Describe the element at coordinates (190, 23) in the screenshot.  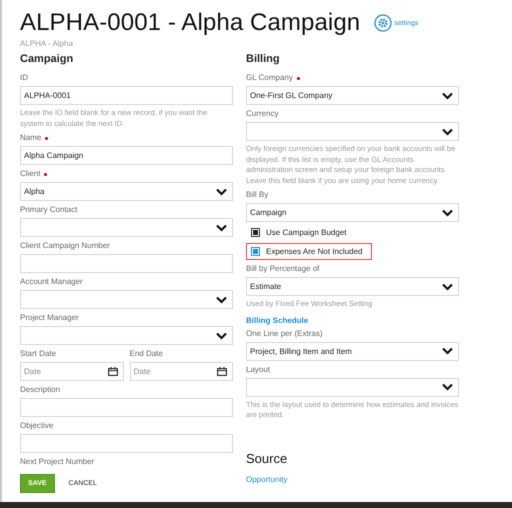
I see `page-title: ALPHA-0001 - Alpha Campaign` at that location.